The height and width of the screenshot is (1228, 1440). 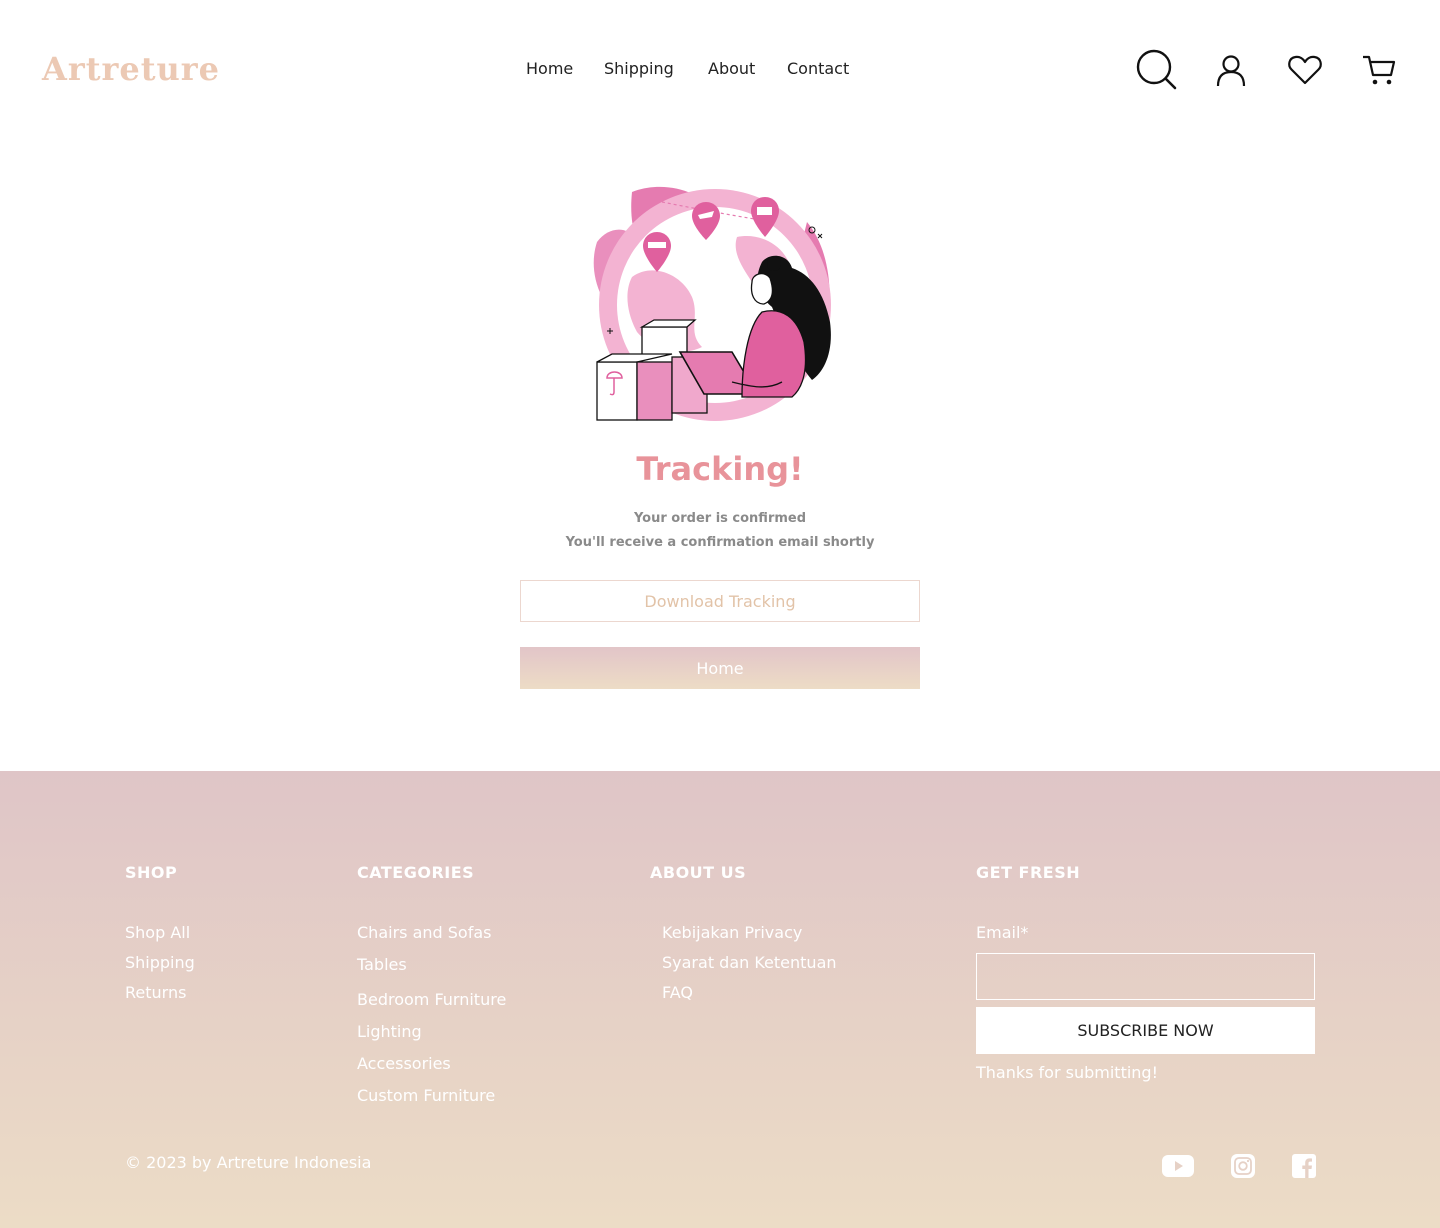 What do you see at coordinates (248, 1162) in the screenshot?
I see `copyright-text: © 2023 by Artreture Indonesia` at bounding box center [248, 1162].